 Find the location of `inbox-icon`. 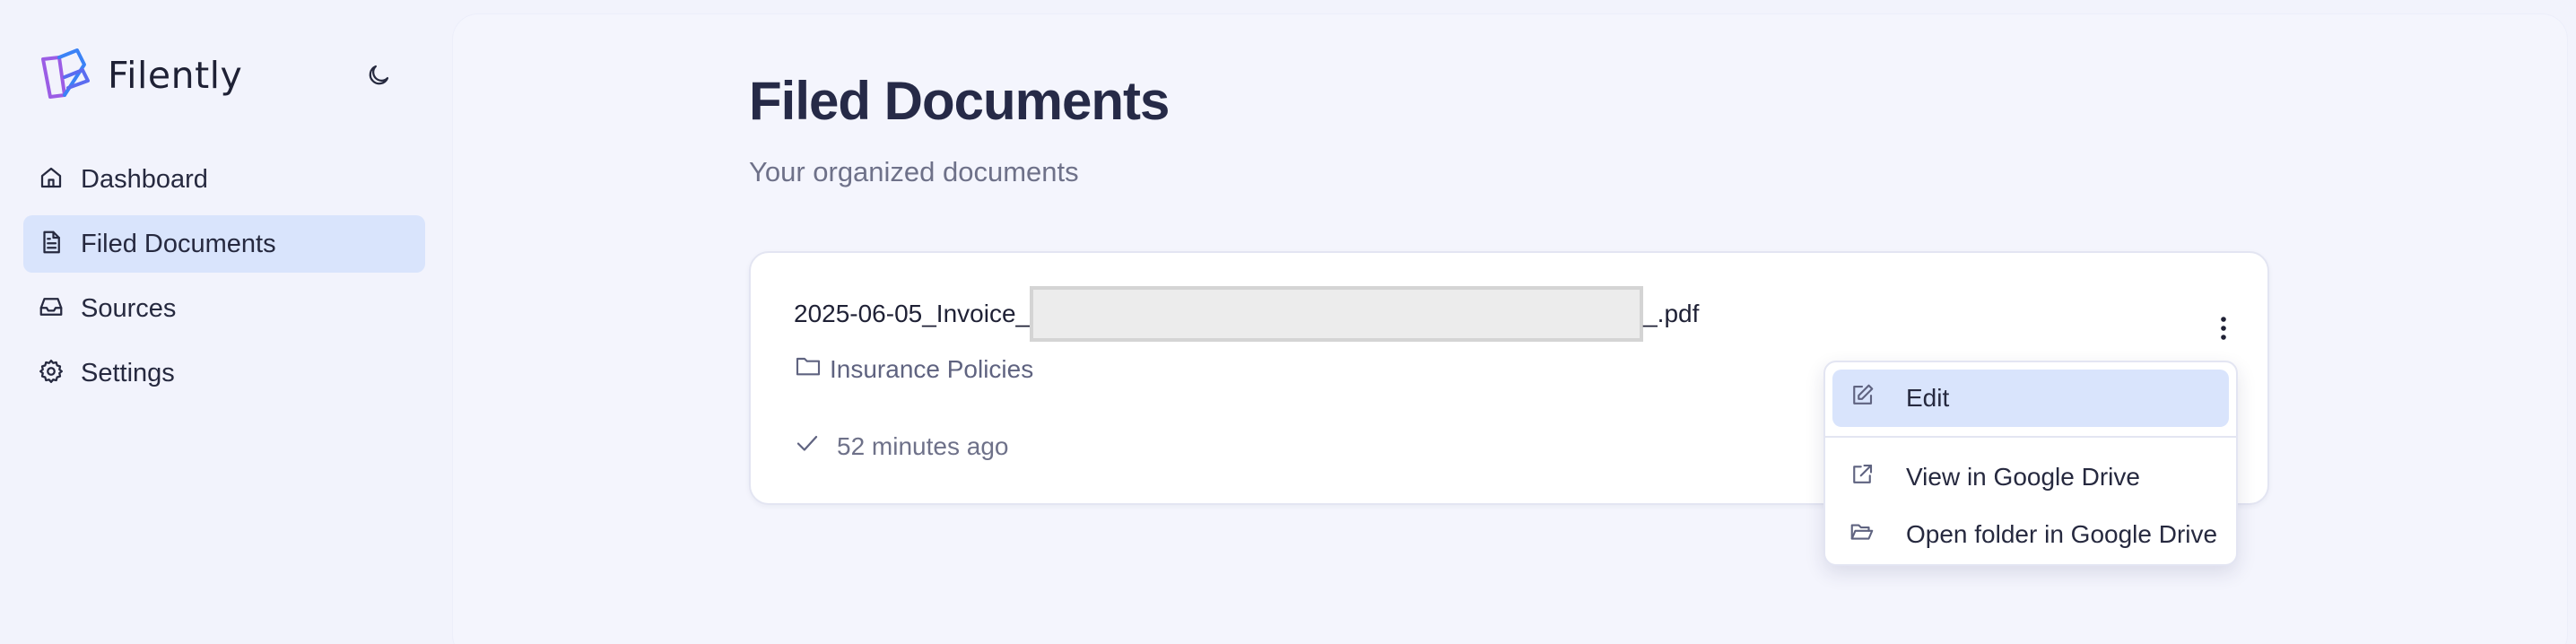

inbox-icon is located at coordinates (51, 309).